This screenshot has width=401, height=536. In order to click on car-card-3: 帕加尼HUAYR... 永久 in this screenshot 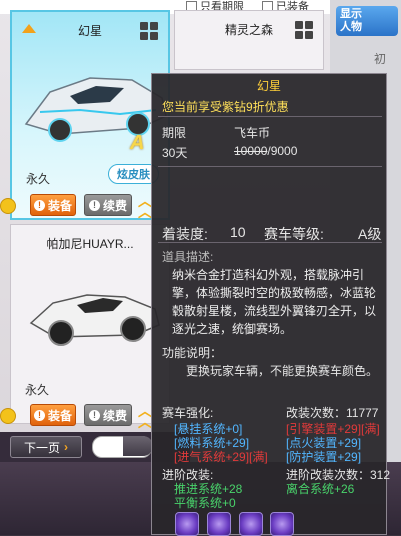, I will do `click(90, 324)`.